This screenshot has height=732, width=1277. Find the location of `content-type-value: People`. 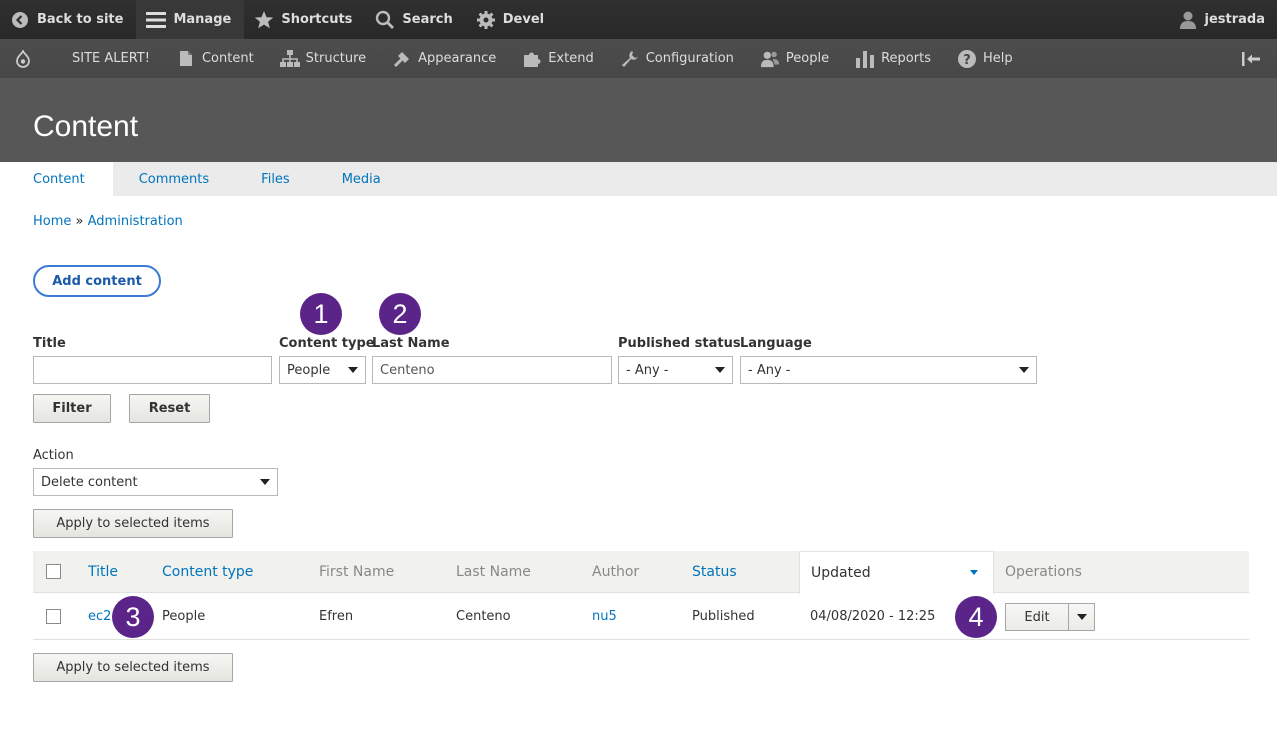

content-type-value: People is located at coordinates (309, 370).